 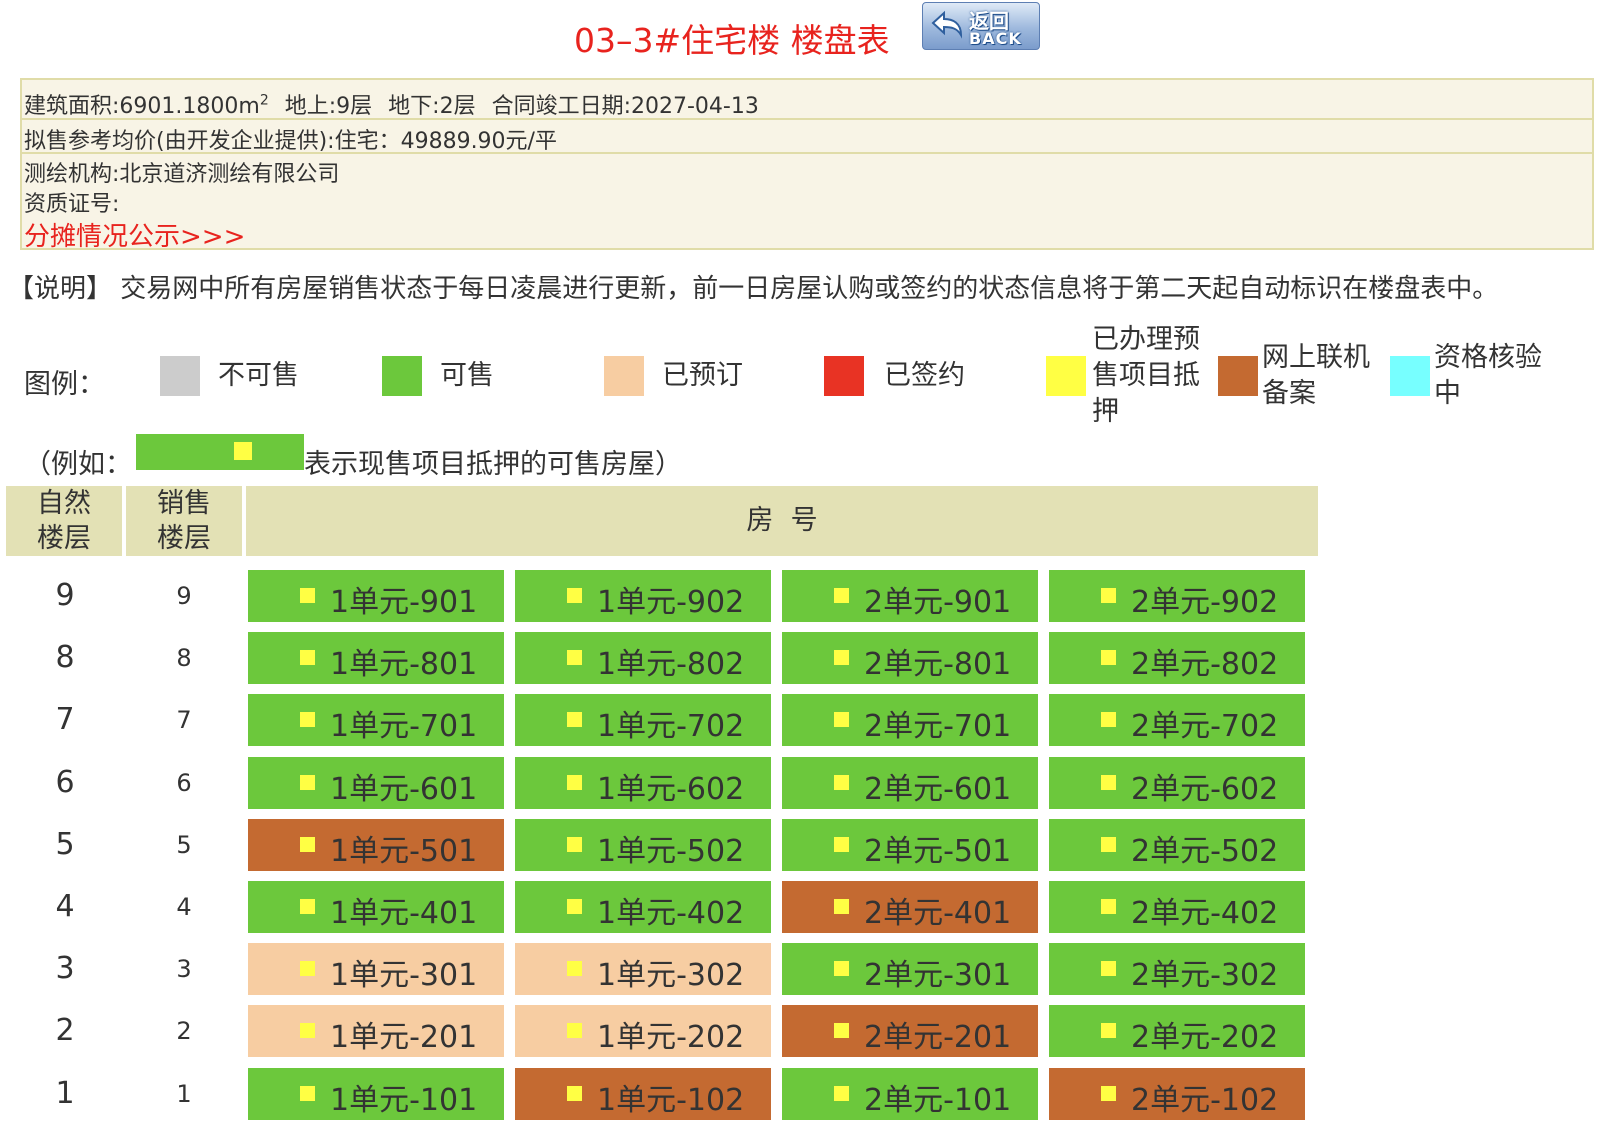 I want to click on unit-cell: 1单元-501, so click(x=376, y=845).